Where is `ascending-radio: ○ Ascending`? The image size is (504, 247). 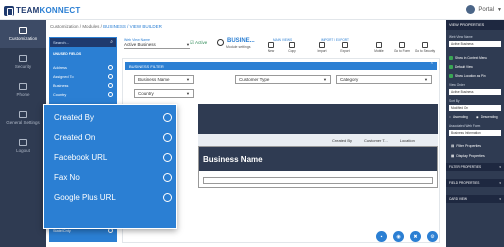 ascending-radio: ○ Ascending is located at coordinates (458, 117).